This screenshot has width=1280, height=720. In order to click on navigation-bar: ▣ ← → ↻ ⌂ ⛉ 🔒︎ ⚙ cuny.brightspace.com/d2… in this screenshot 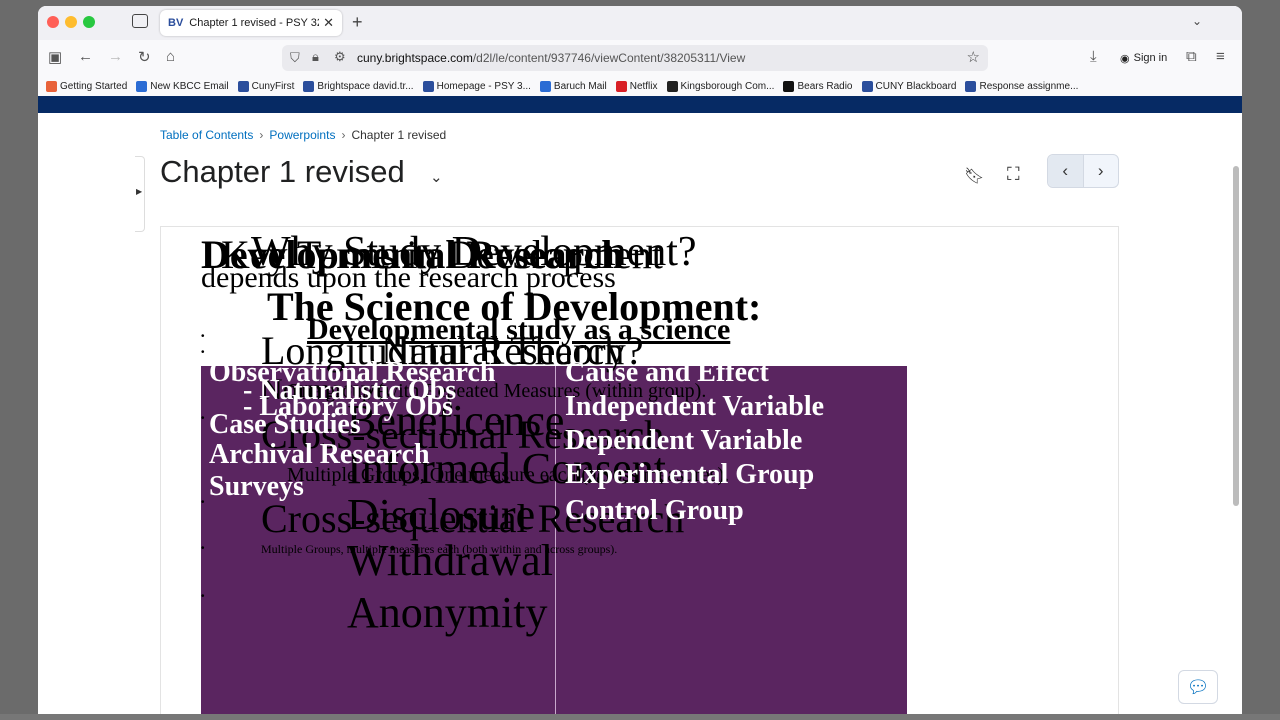, I will do `click(640, 58)`.